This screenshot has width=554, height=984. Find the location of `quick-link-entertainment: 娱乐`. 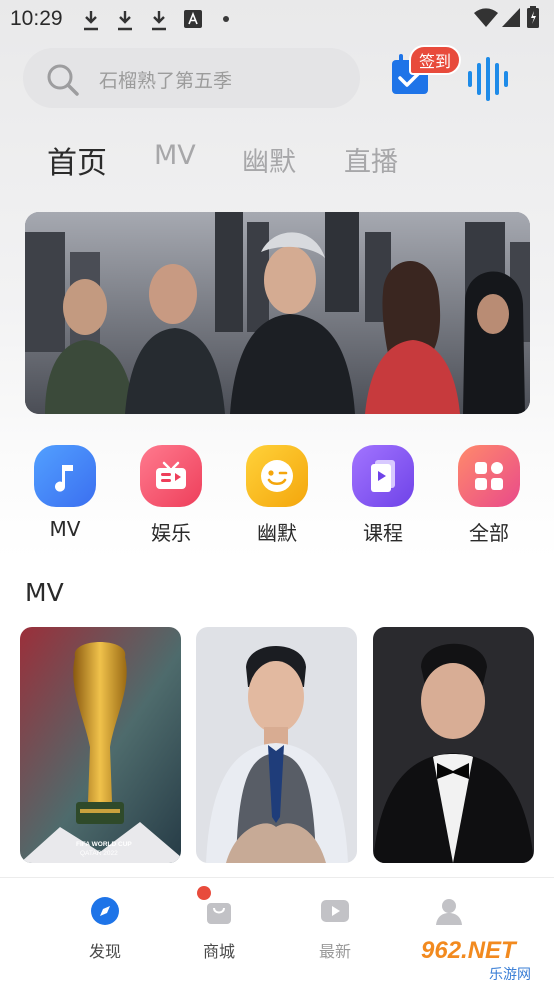

quick-link-entertainment: 娱乐 is located at coordinates (171, 495).